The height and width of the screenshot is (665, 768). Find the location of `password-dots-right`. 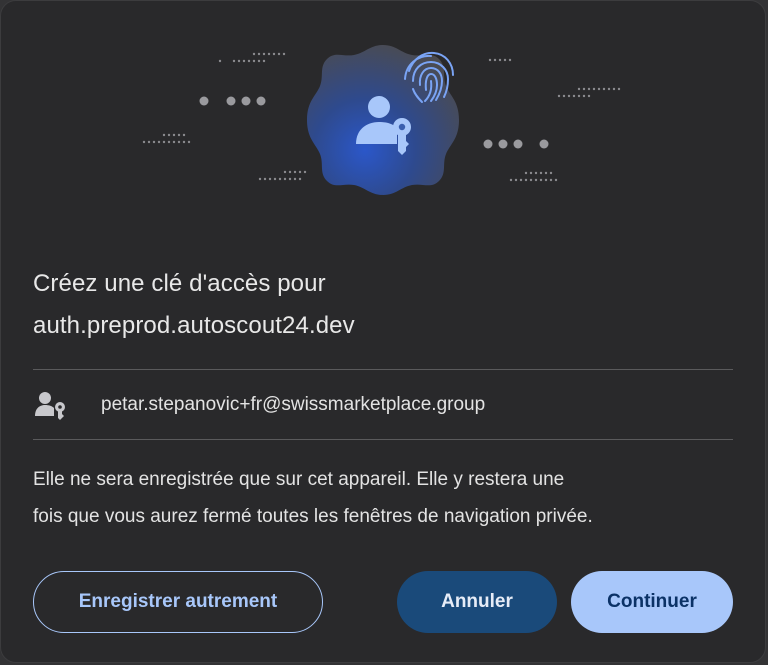

password-dots-right is located at coordinates (516, 144).